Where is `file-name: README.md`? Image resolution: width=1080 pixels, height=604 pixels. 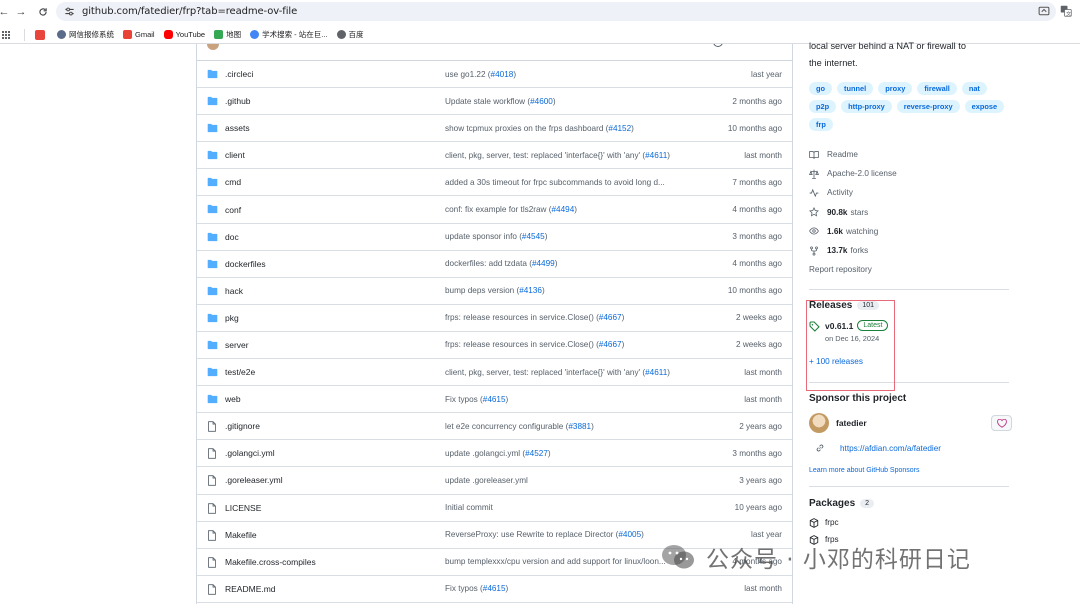 file-name: README.md is located at coordinates (250, 589).